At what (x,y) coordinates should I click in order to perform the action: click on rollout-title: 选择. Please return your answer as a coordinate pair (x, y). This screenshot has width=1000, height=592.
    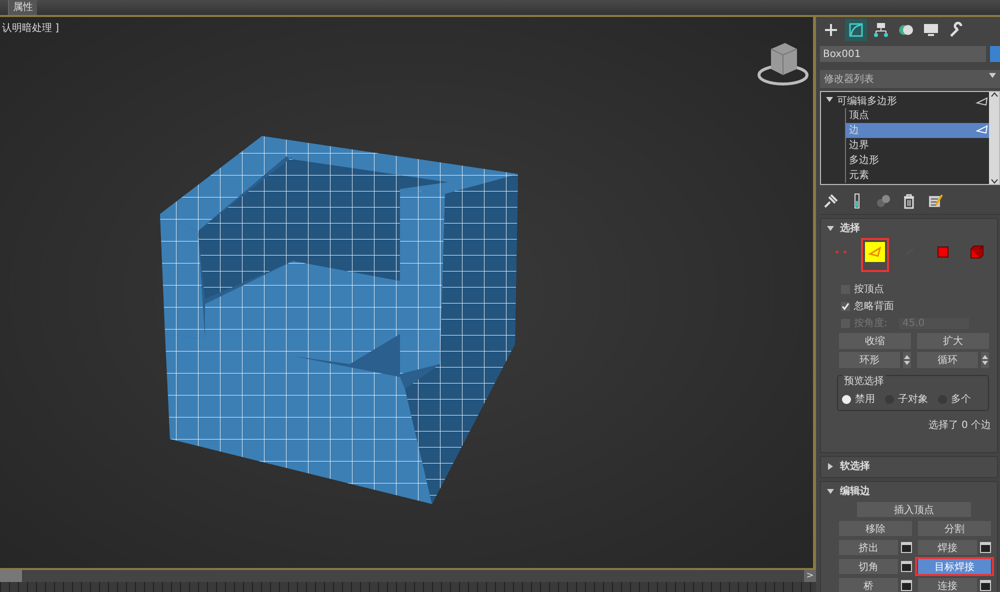
    Looking at the image, I should click on (850, 228).